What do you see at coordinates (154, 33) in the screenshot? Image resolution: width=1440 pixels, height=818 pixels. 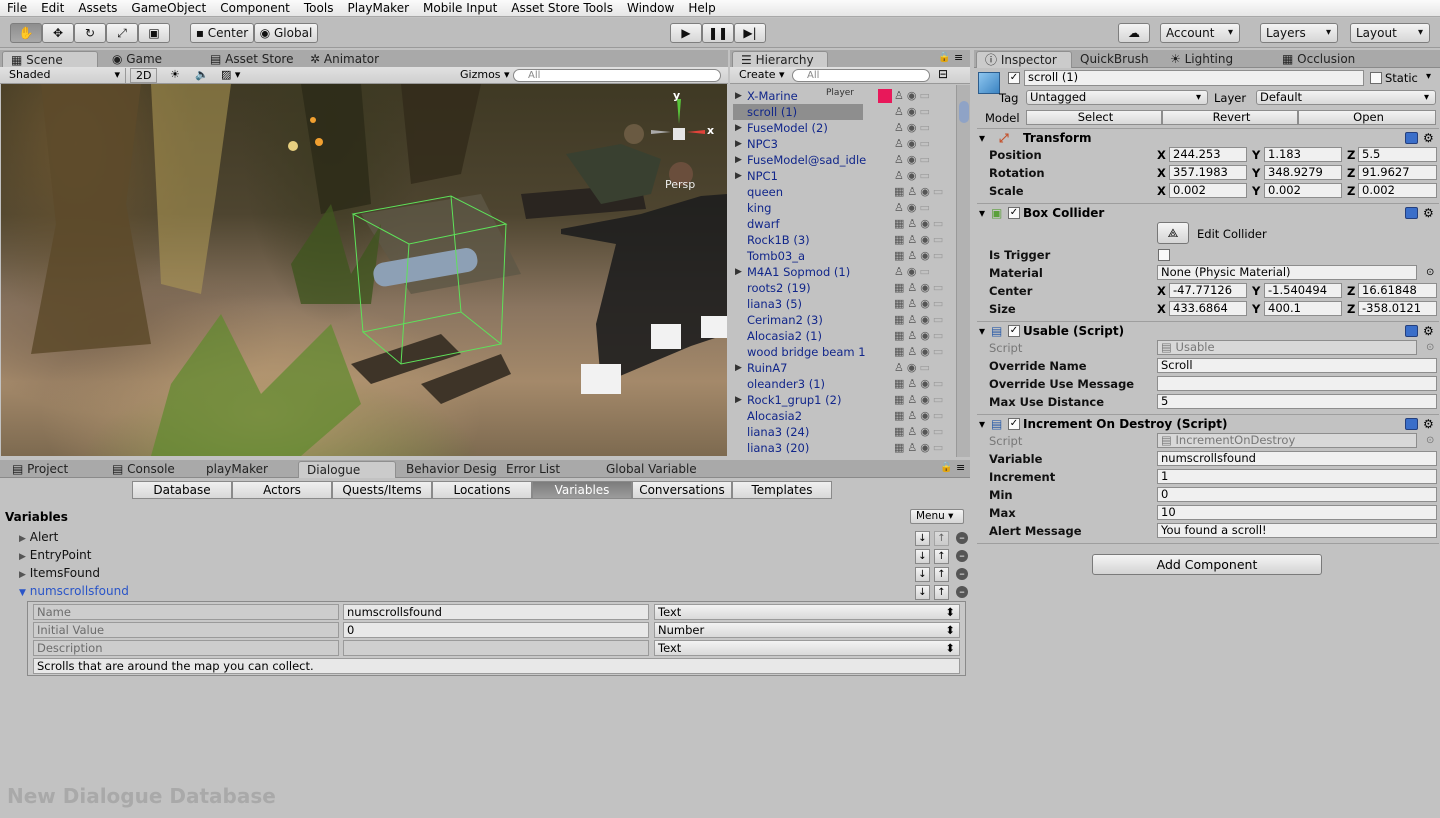 I see `rect-tool-button: ▣` at bounding box center [154, 33].